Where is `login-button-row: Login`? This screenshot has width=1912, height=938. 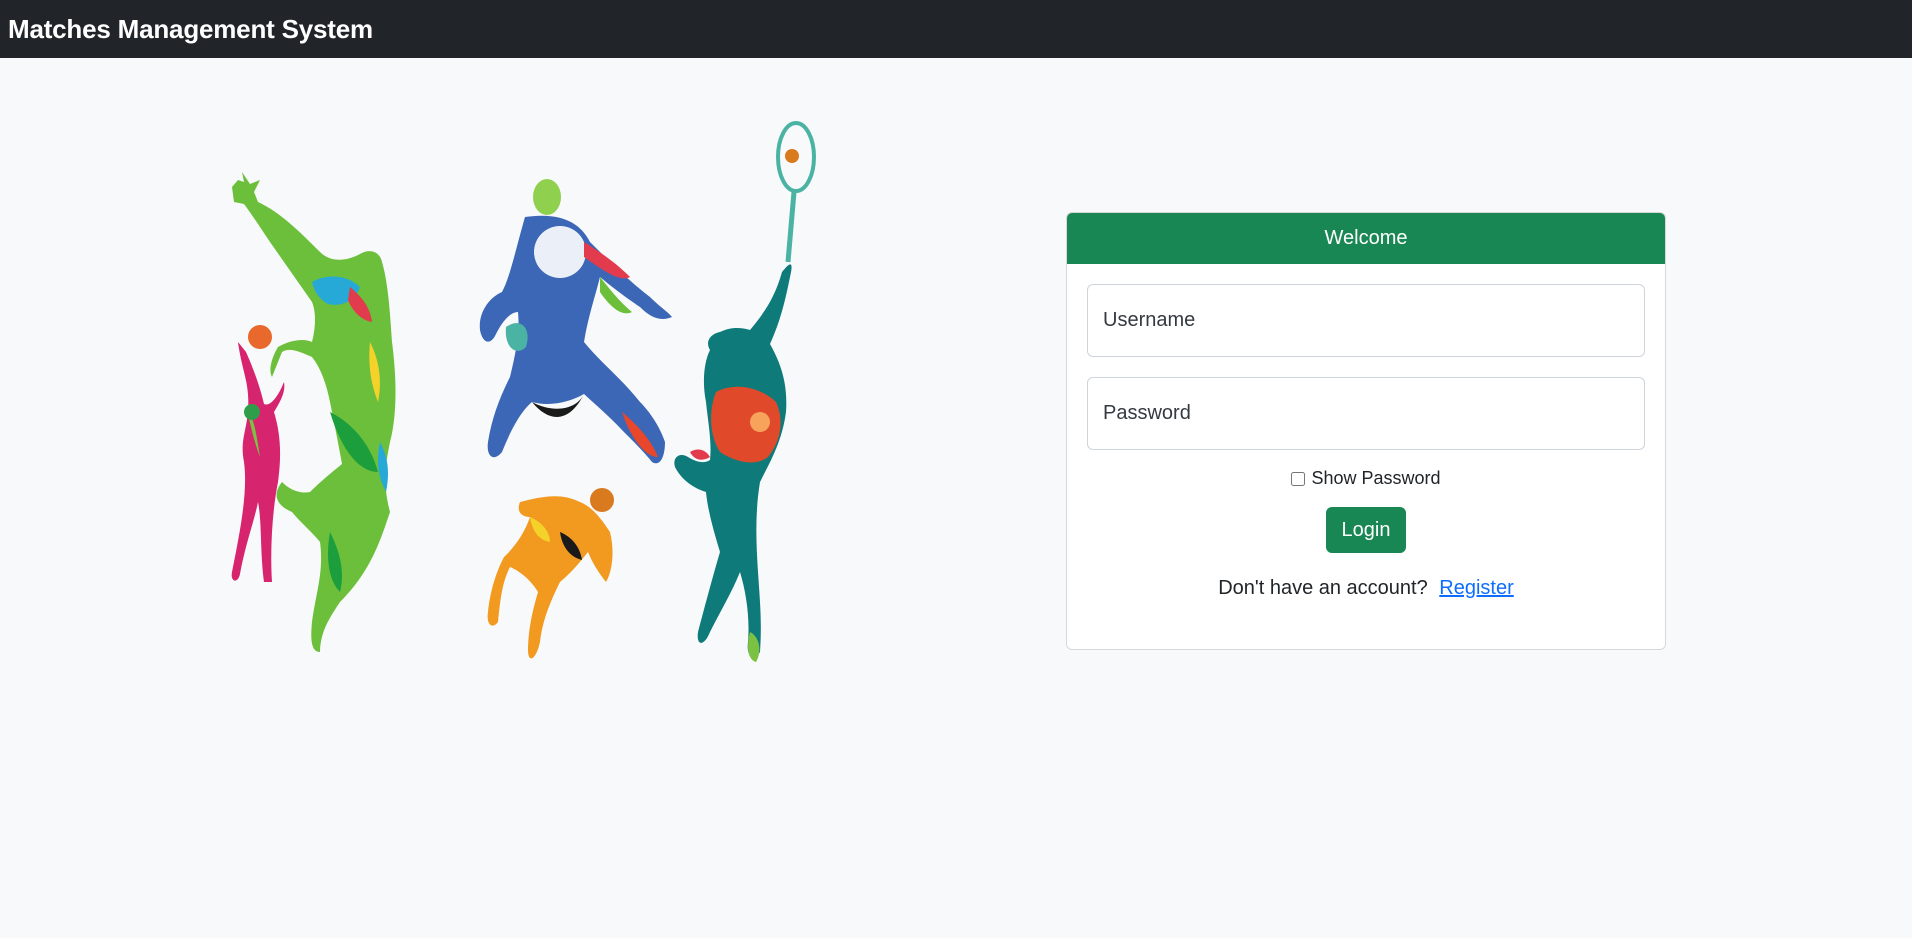
login-button-row: Login is located at coordinates (1366, 530).